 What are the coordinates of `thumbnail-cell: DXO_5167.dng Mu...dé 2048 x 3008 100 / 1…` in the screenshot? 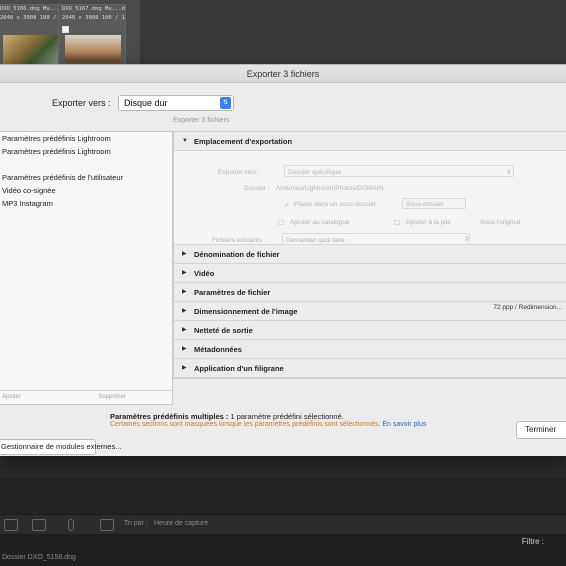 It's located at (92, 37).